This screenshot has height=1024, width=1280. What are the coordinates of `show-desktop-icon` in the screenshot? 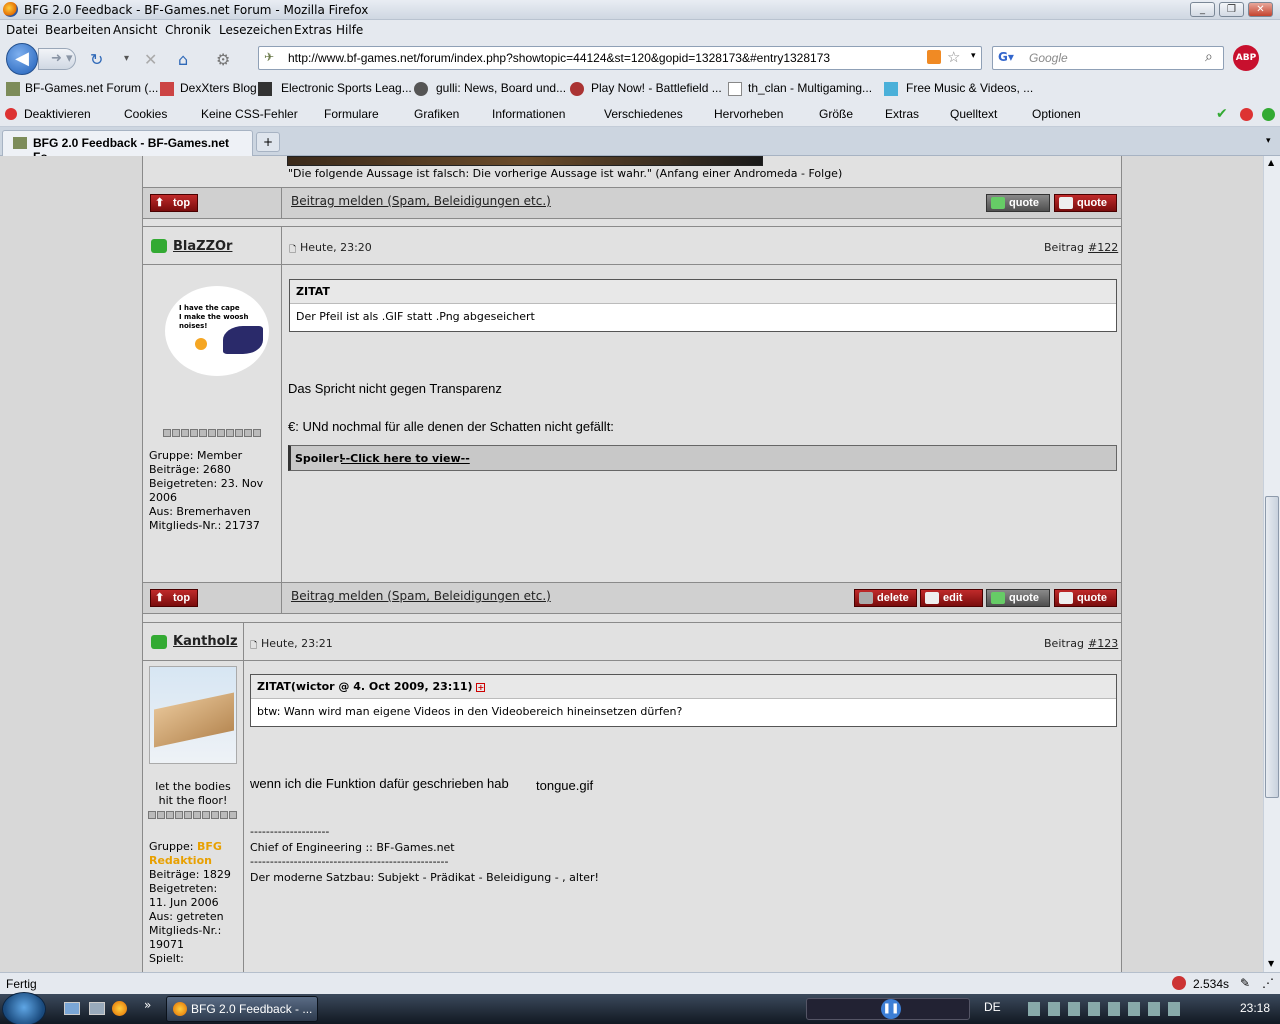 It's located at (72, 1008).